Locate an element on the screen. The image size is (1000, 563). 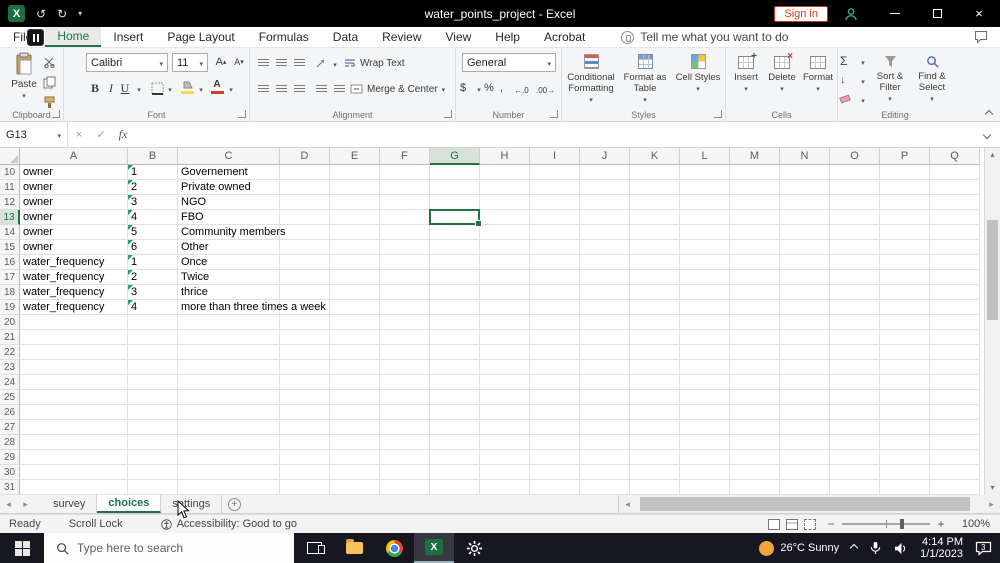
row-header-20: 20 is located at coordinates (10, 322).